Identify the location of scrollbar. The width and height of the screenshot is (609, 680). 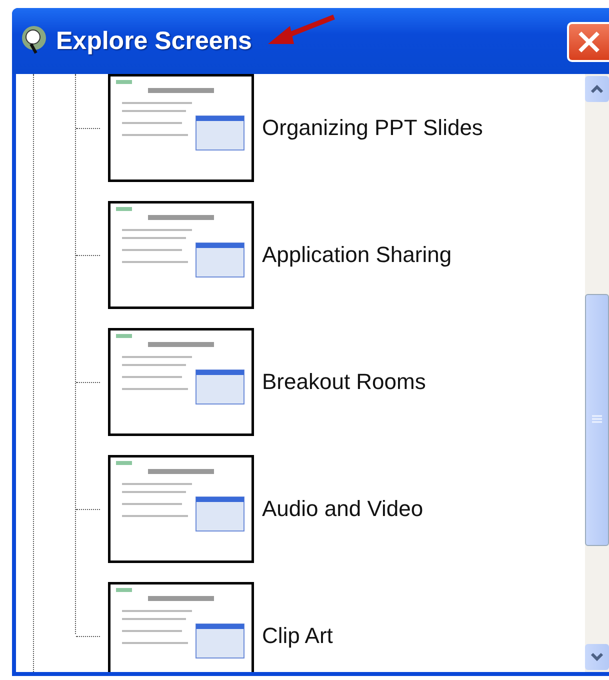
(597, 373).